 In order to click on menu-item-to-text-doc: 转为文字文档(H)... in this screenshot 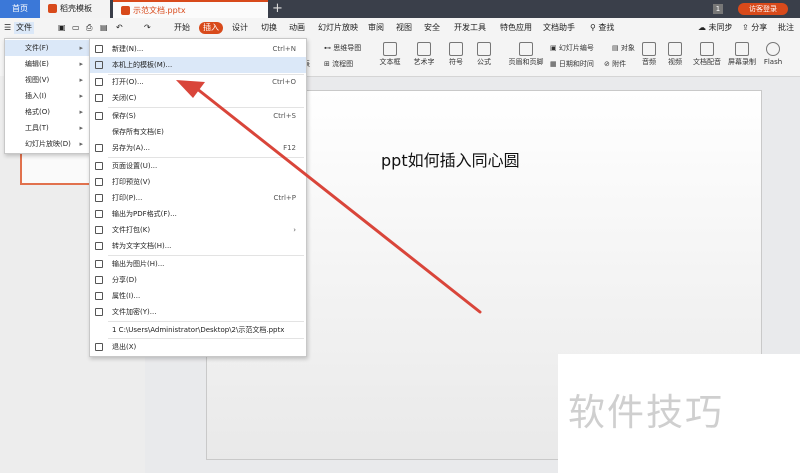, I will do `click(198, 246)`.